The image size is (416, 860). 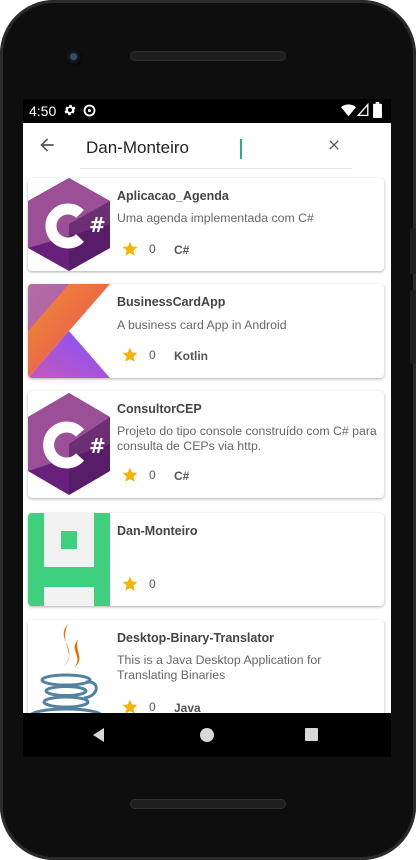 What do you see at coordinates (201, 148) in the screenshot?
I see `search-input` at bounding box center [201, 148].